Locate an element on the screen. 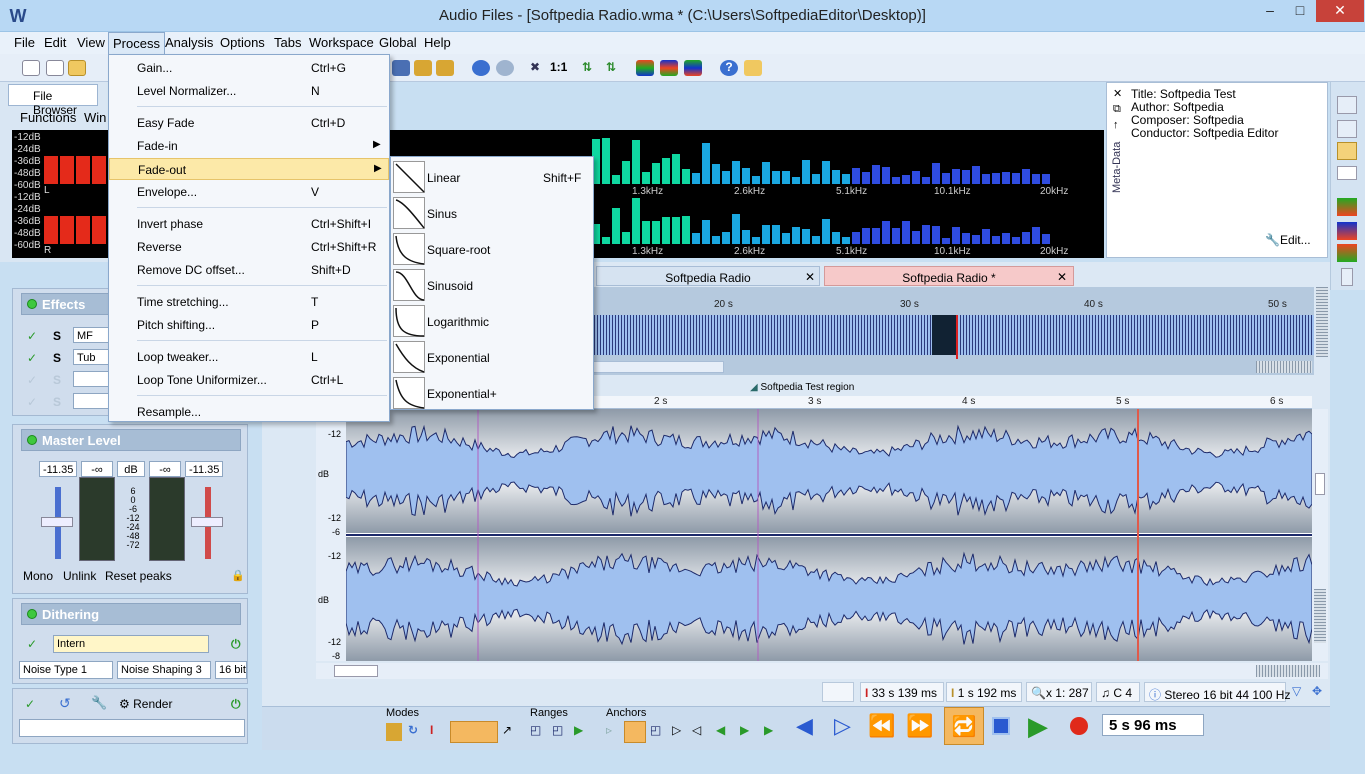  overview-vscroll is located at coordinates (1322, 322).